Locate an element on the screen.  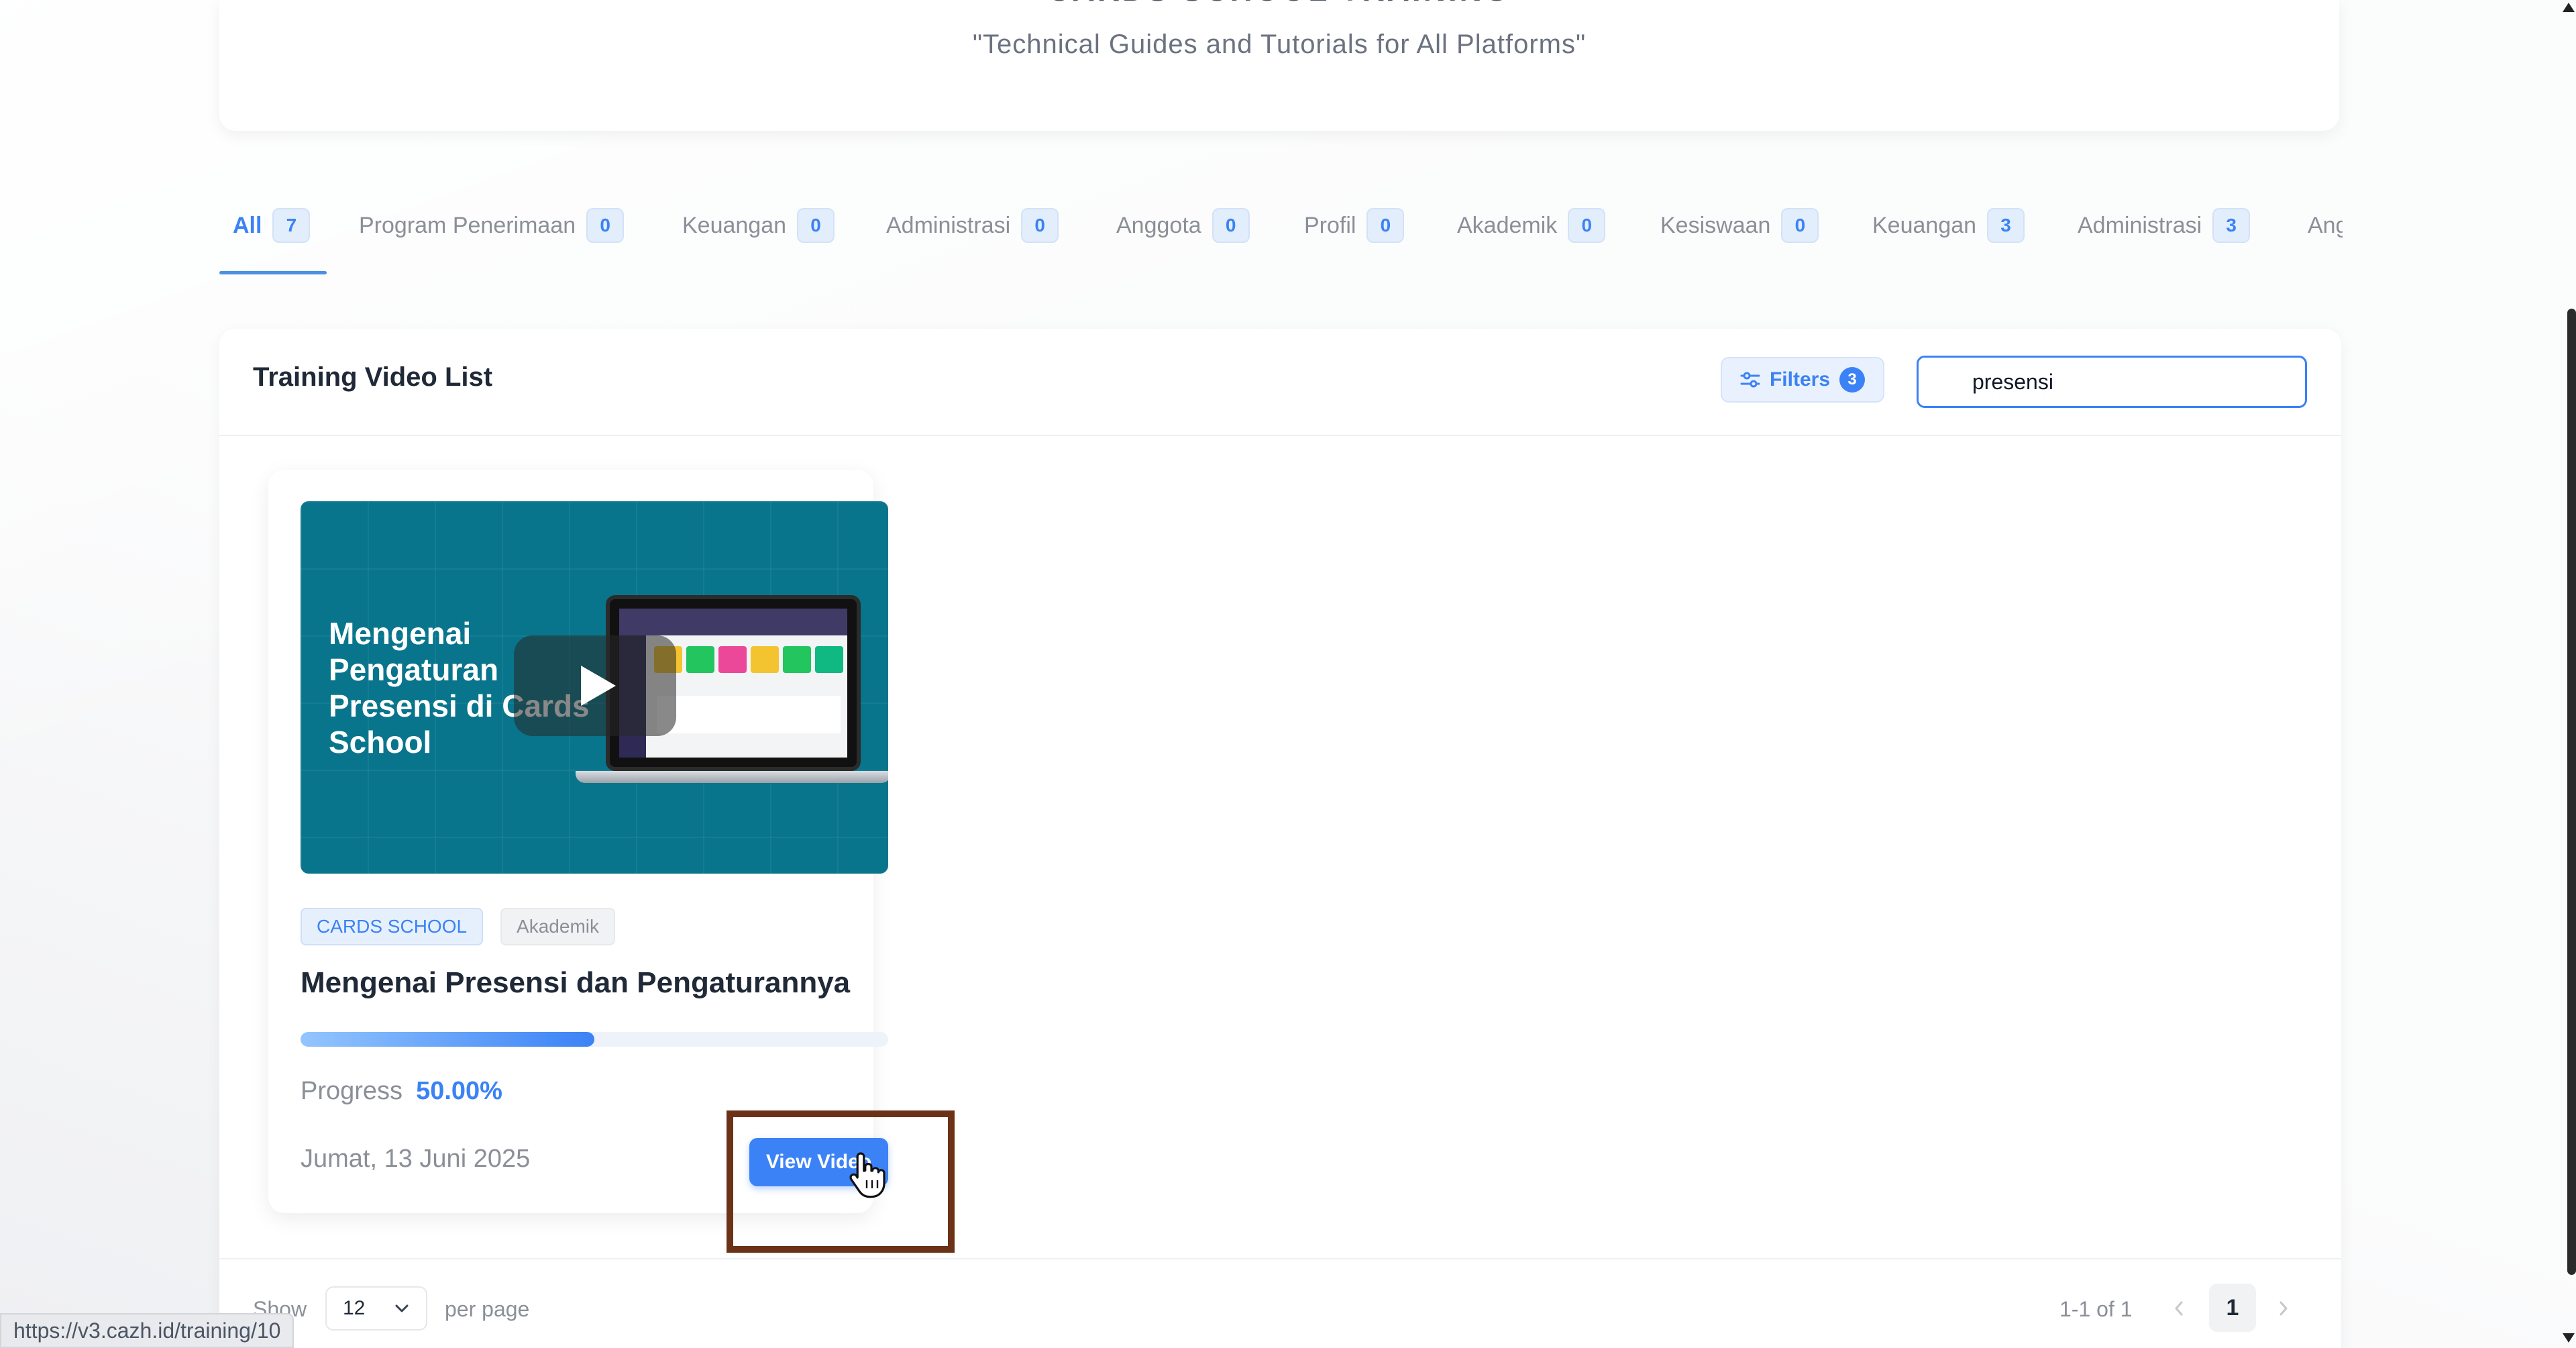
tab-profil: Profil 0 is located at coordinates (1354, 226).